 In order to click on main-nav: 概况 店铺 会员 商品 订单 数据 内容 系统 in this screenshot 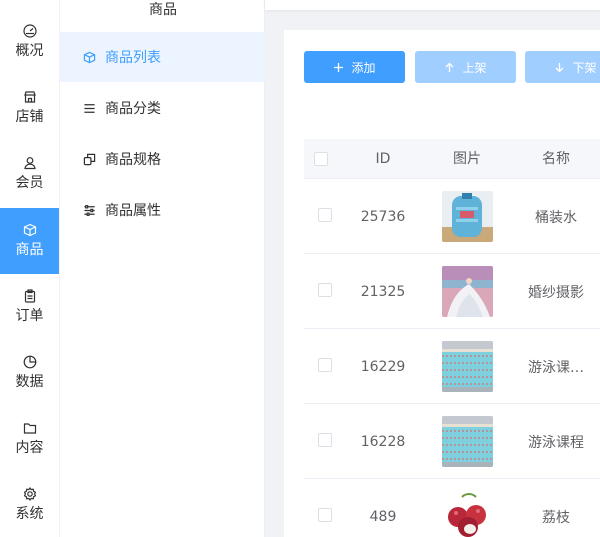, I will do `click(29, 268)`.